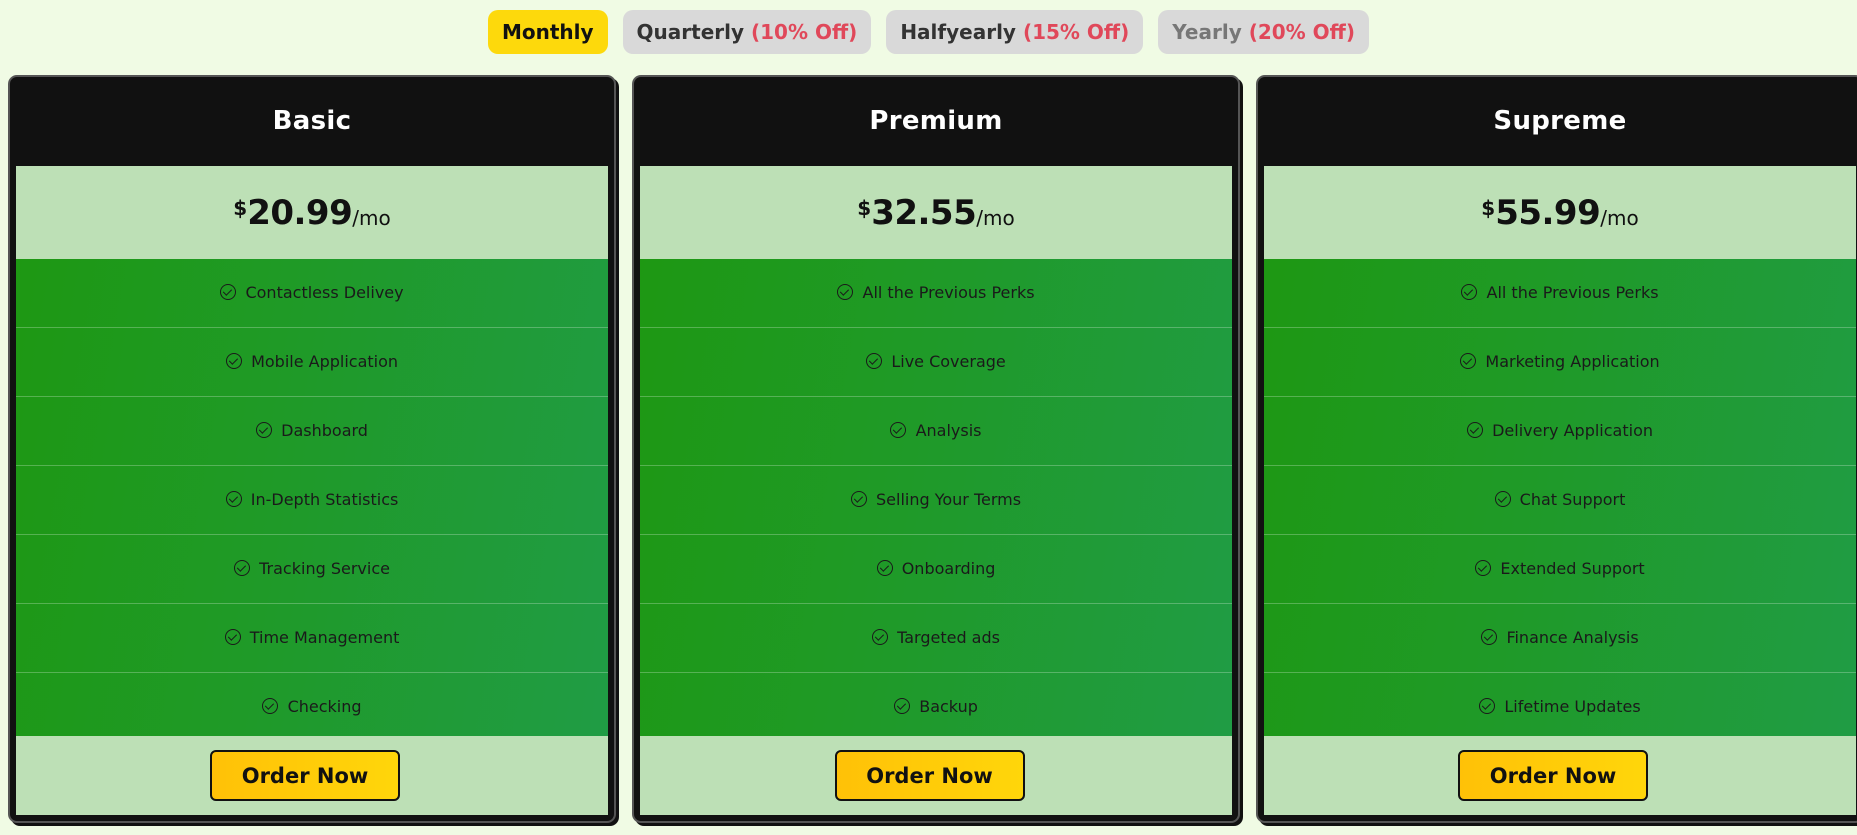 The image size is (1857, 835). What do you see at coordinates (948, 706) in the screenshot?
I see `feature-label: Backup` at bounding box center [948, 706].